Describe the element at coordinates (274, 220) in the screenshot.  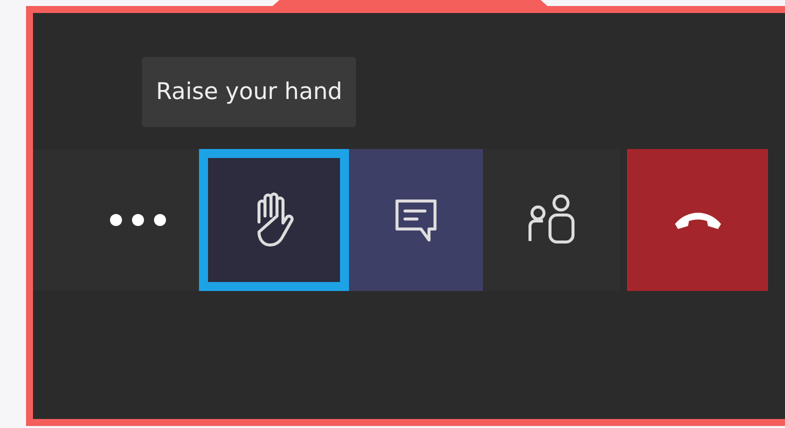
I see `raise-hand-button` at that location.